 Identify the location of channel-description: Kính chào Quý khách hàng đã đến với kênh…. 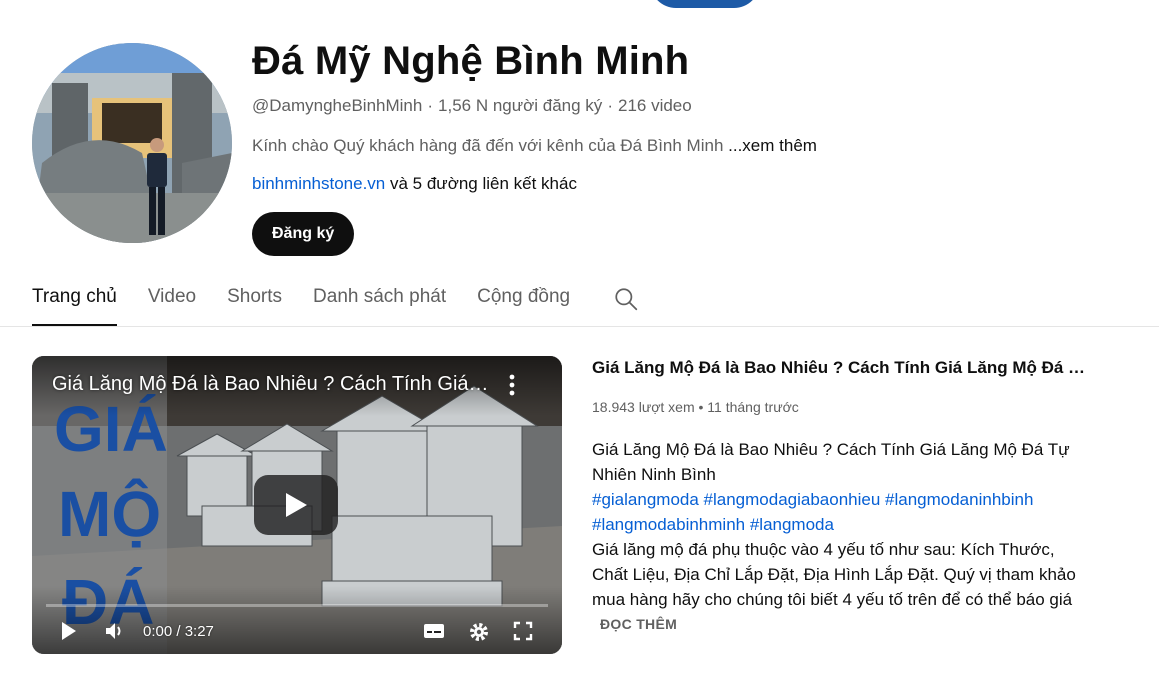
(534, 146).